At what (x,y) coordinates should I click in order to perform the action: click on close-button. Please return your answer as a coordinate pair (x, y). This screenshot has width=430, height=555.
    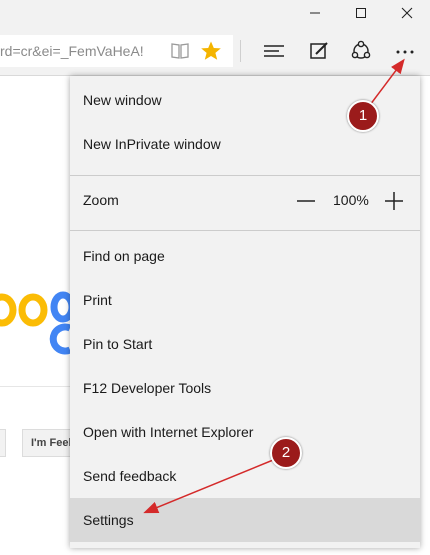
    Looking at the image, I should click on (407, 13).